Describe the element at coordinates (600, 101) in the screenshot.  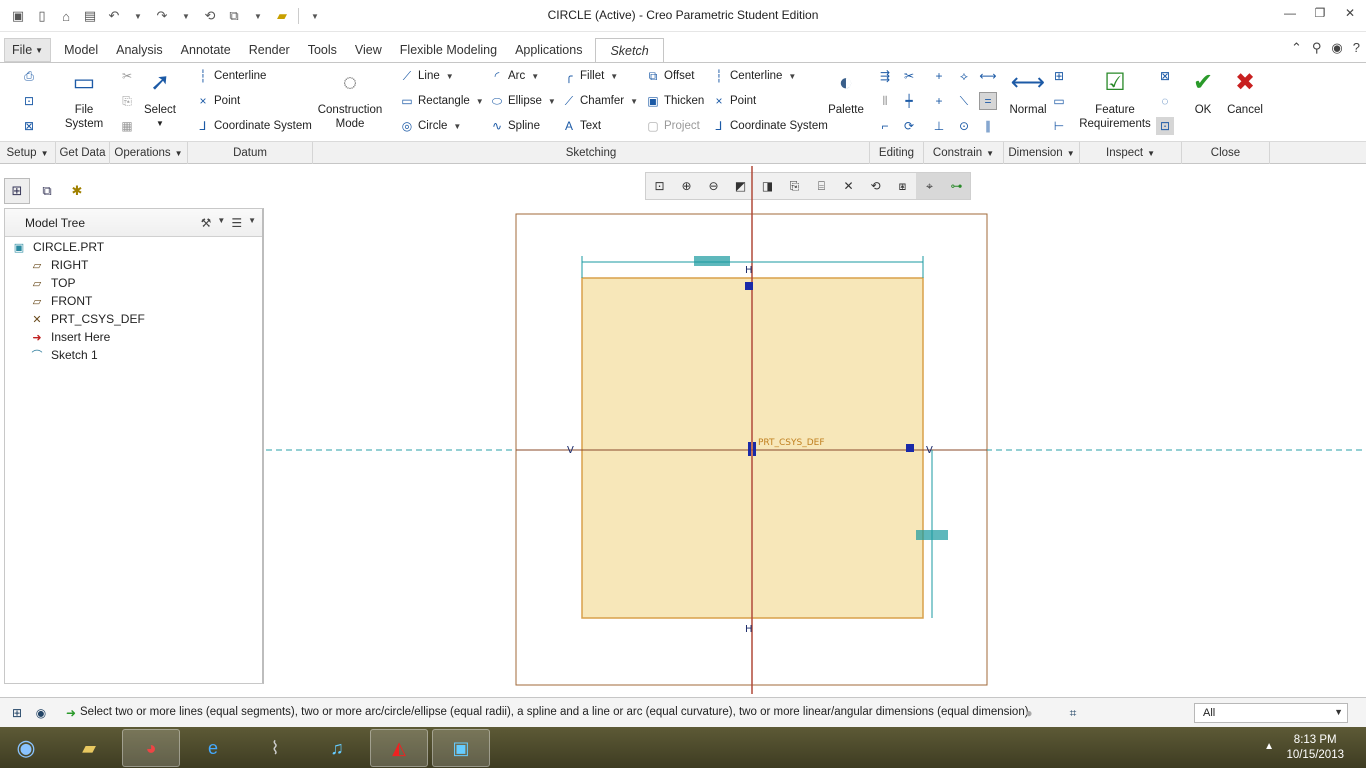
I see `chamfer-button: ⟋ Chamfer ▼` at that location.